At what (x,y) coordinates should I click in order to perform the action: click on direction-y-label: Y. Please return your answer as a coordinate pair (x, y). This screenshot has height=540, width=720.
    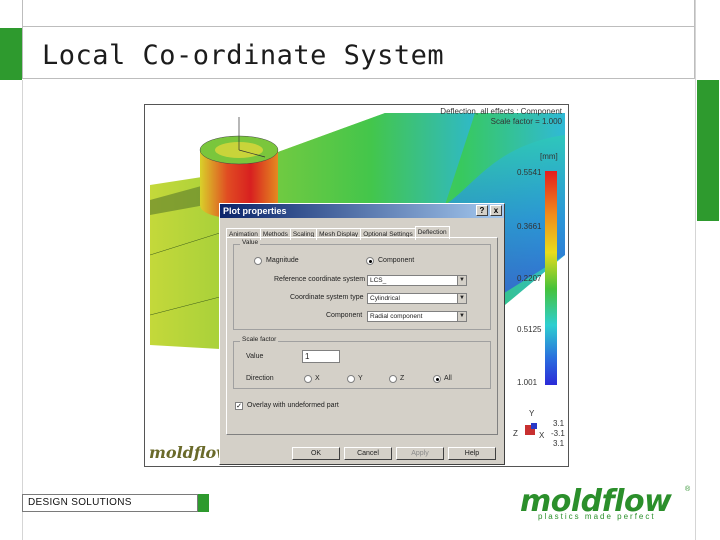
    Looking at the image, I should click on (360, 378).